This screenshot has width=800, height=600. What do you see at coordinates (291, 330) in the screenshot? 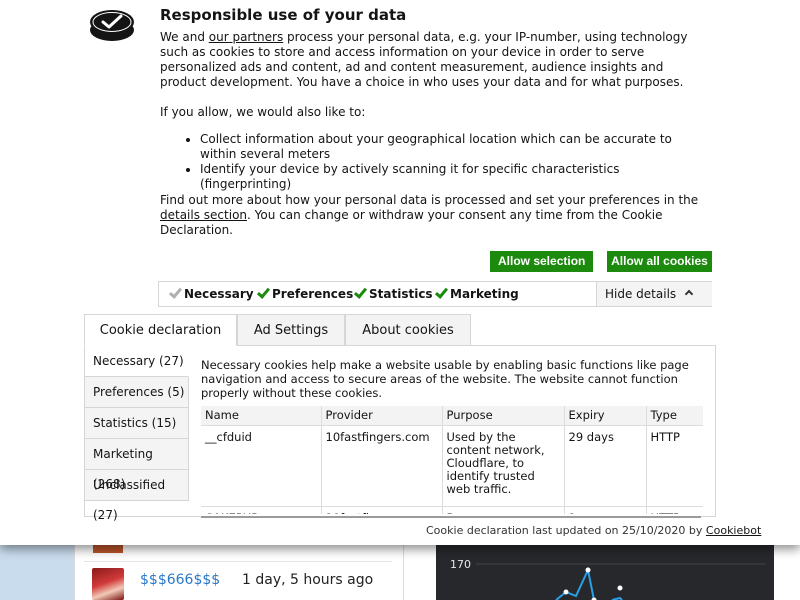
I see `tab-ad-settings: Ad Settings` at bounding box center [291, 330].